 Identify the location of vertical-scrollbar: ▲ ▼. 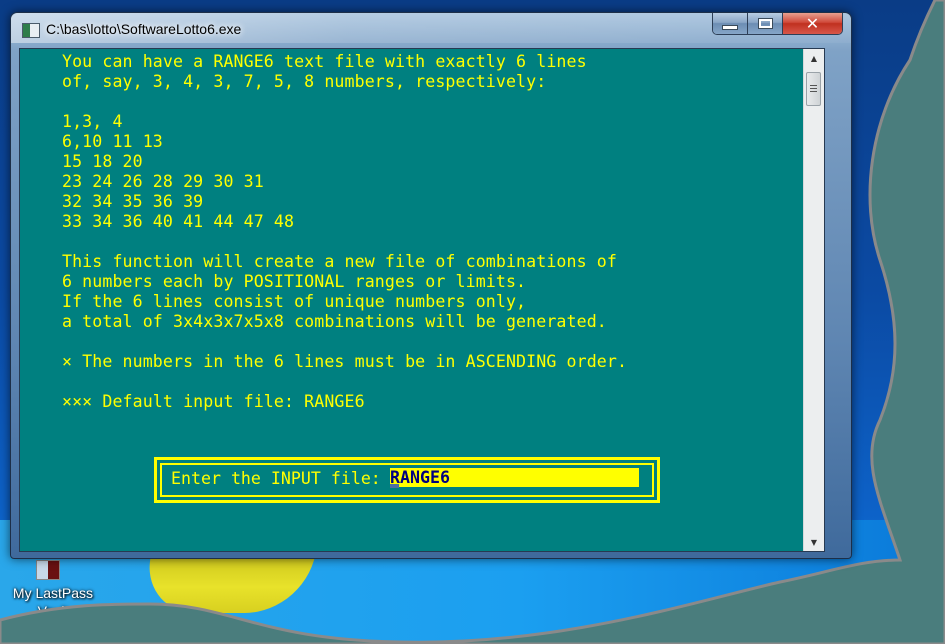
(813, 300).